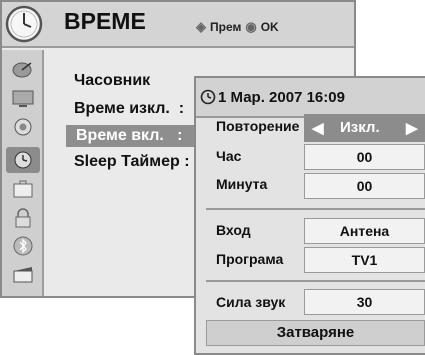  I want to click on sidebar-item-media, so click(23, 274).